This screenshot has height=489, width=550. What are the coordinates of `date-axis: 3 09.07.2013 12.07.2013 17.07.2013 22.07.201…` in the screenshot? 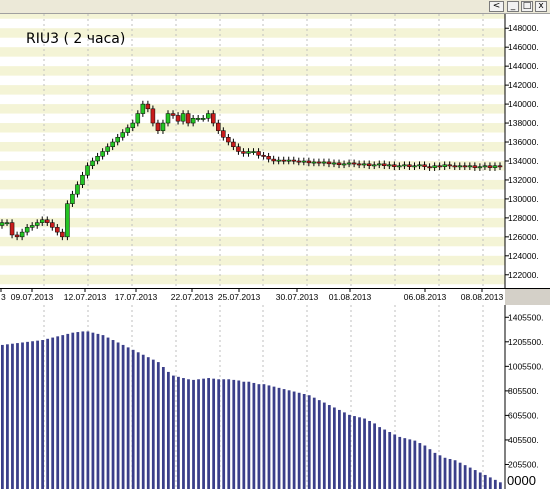 It's located at (252, 297).